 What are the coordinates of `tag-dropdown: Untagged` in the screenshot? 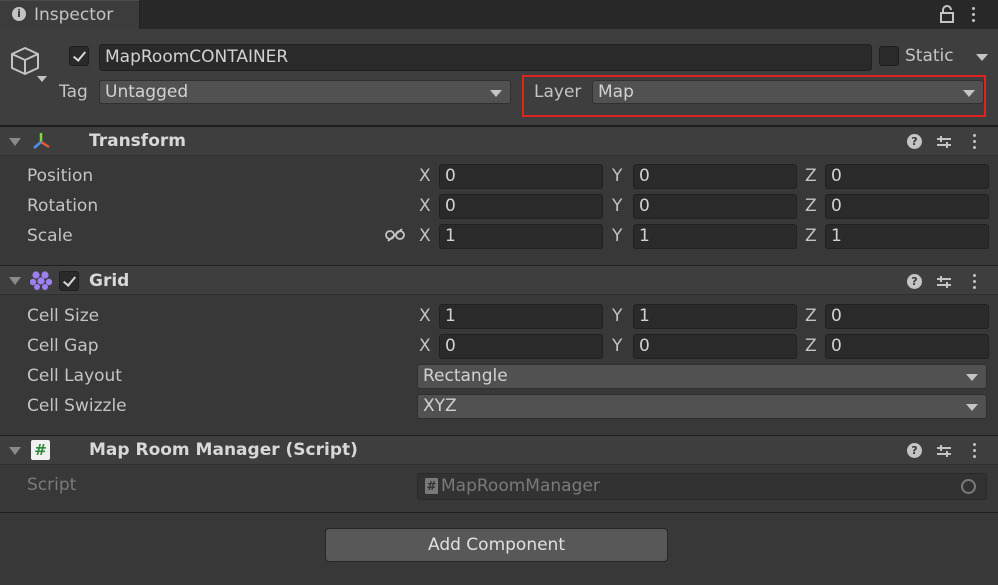 It's located at (305, 92).